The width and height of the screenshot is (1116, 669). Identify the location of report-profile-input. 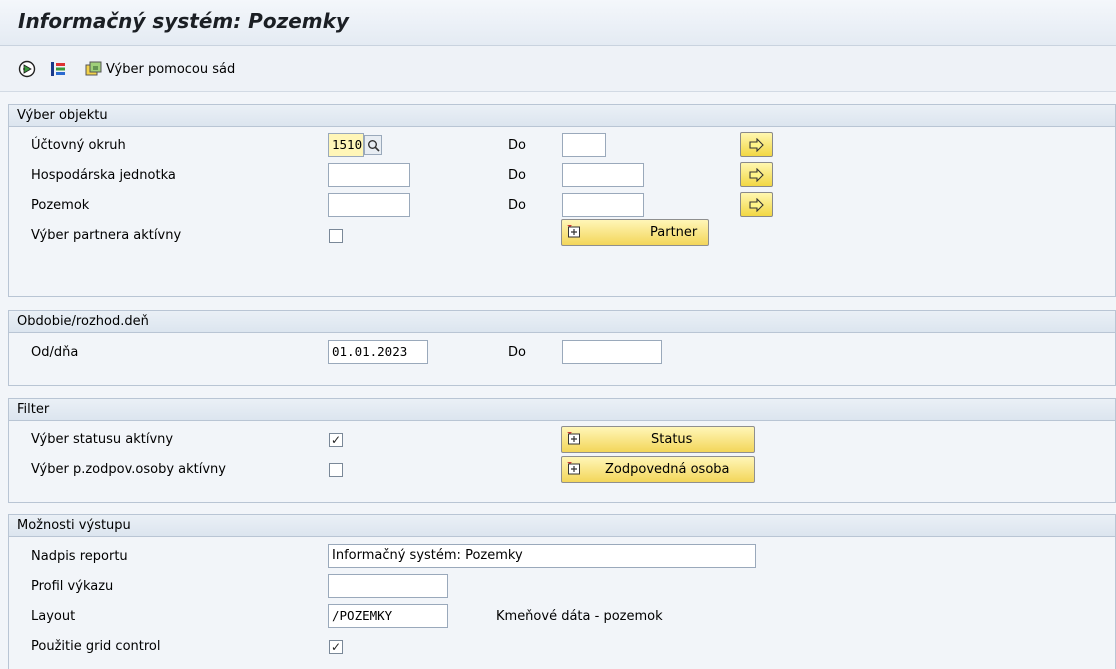
(388, 586).